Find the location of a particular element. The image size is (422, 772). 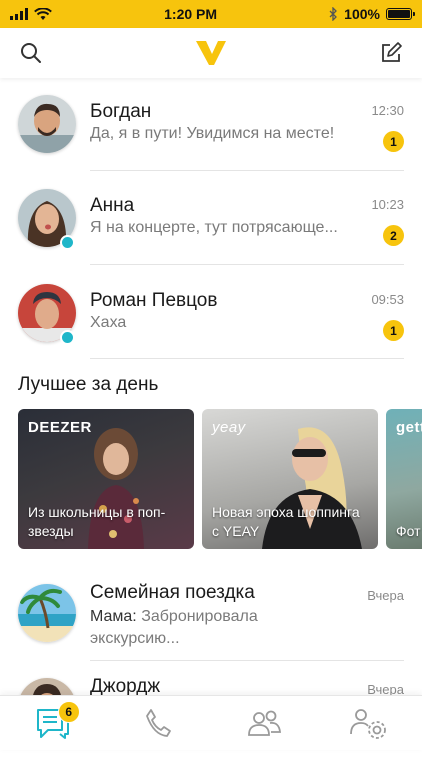

message-sender: Мама: is located at coordinates (113, 616).